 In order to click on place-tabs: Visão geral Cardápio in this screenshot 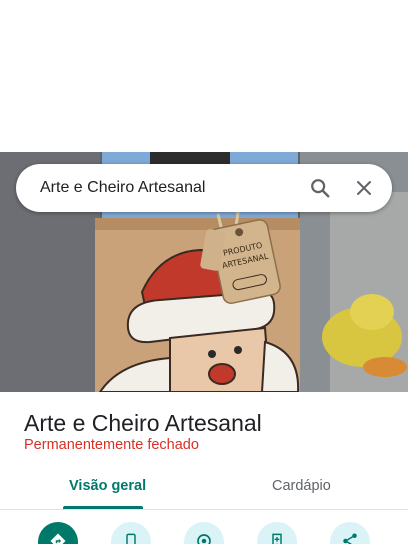, I will do `click(204, 490)`.